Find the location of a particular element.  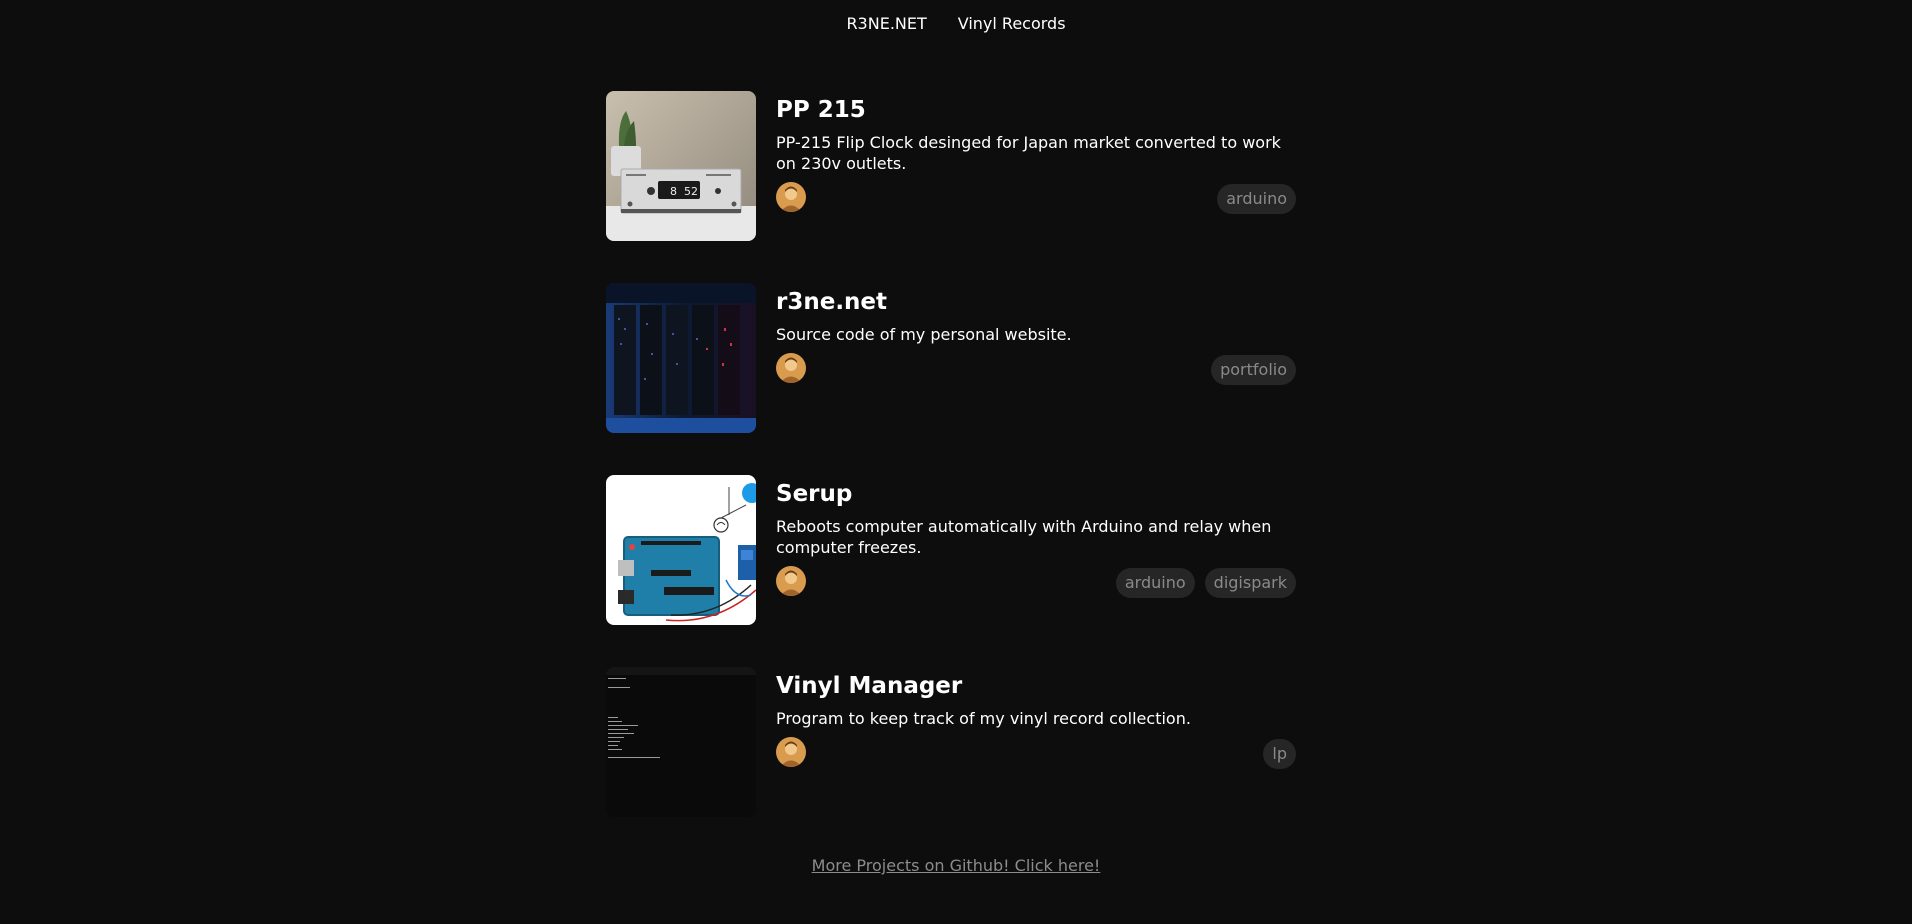

project-title: r3ne.net is located at coordinates (1036, 302).